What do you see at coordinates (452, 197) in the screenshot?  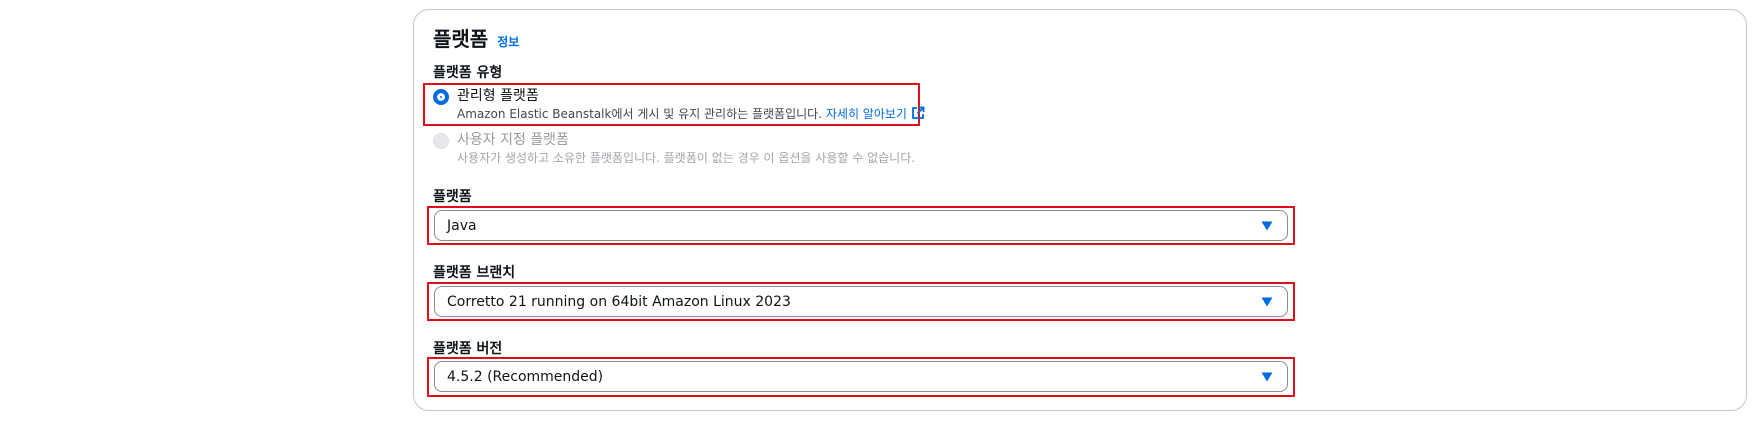 I see `platform-label: 플랫폼` at bounding box center [452, 197].